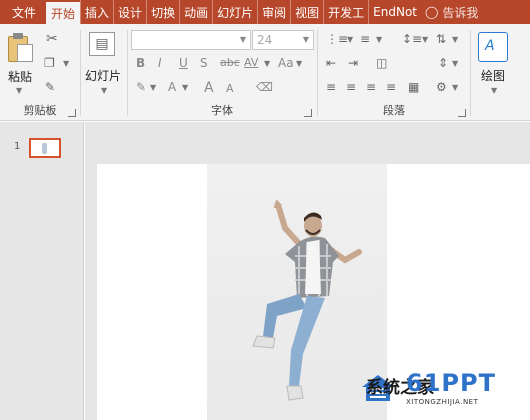 This screenshot has width=530, height=420. I want to click on slide-number: 1, so click(17, 146).